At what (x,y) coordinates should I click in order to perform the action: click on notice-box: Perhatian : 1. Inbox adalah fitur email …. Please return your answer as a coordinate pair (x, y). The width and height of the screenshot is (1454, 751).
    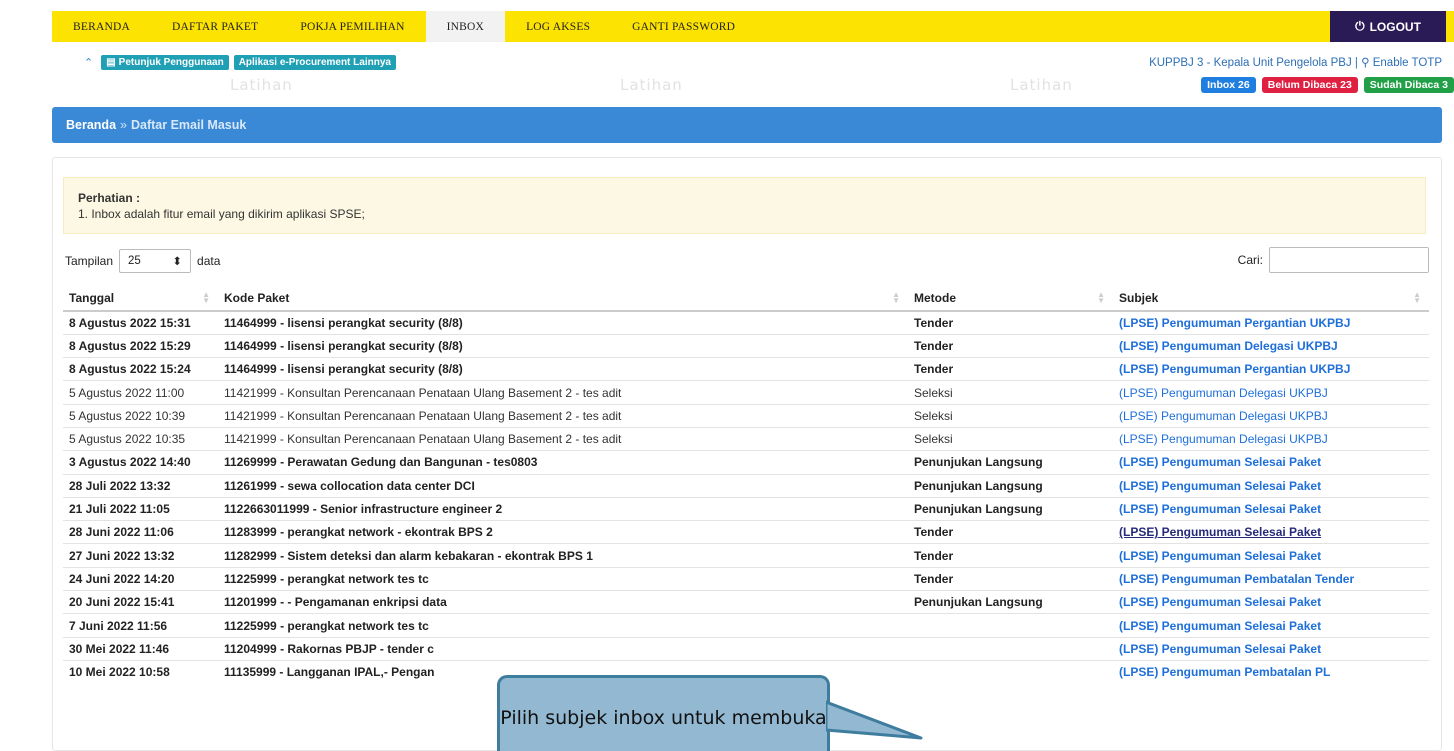
    Looking at the image, I should click on (744, 205).